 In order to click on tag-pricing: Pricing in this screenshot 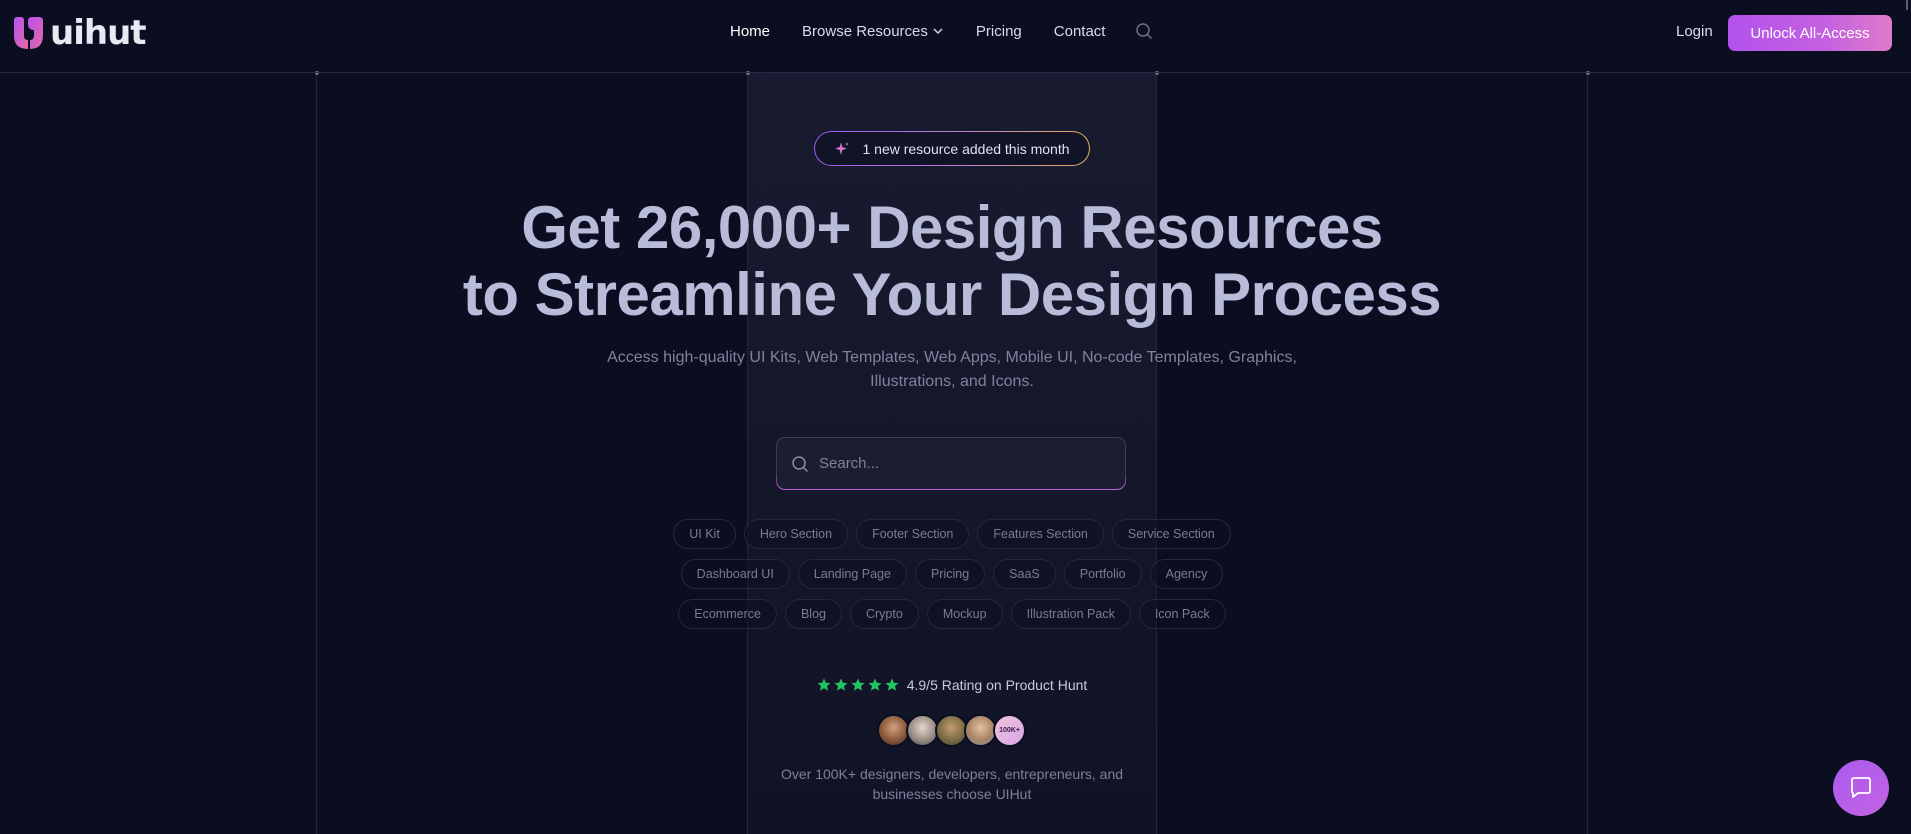, I will do `click(950, 574)`.